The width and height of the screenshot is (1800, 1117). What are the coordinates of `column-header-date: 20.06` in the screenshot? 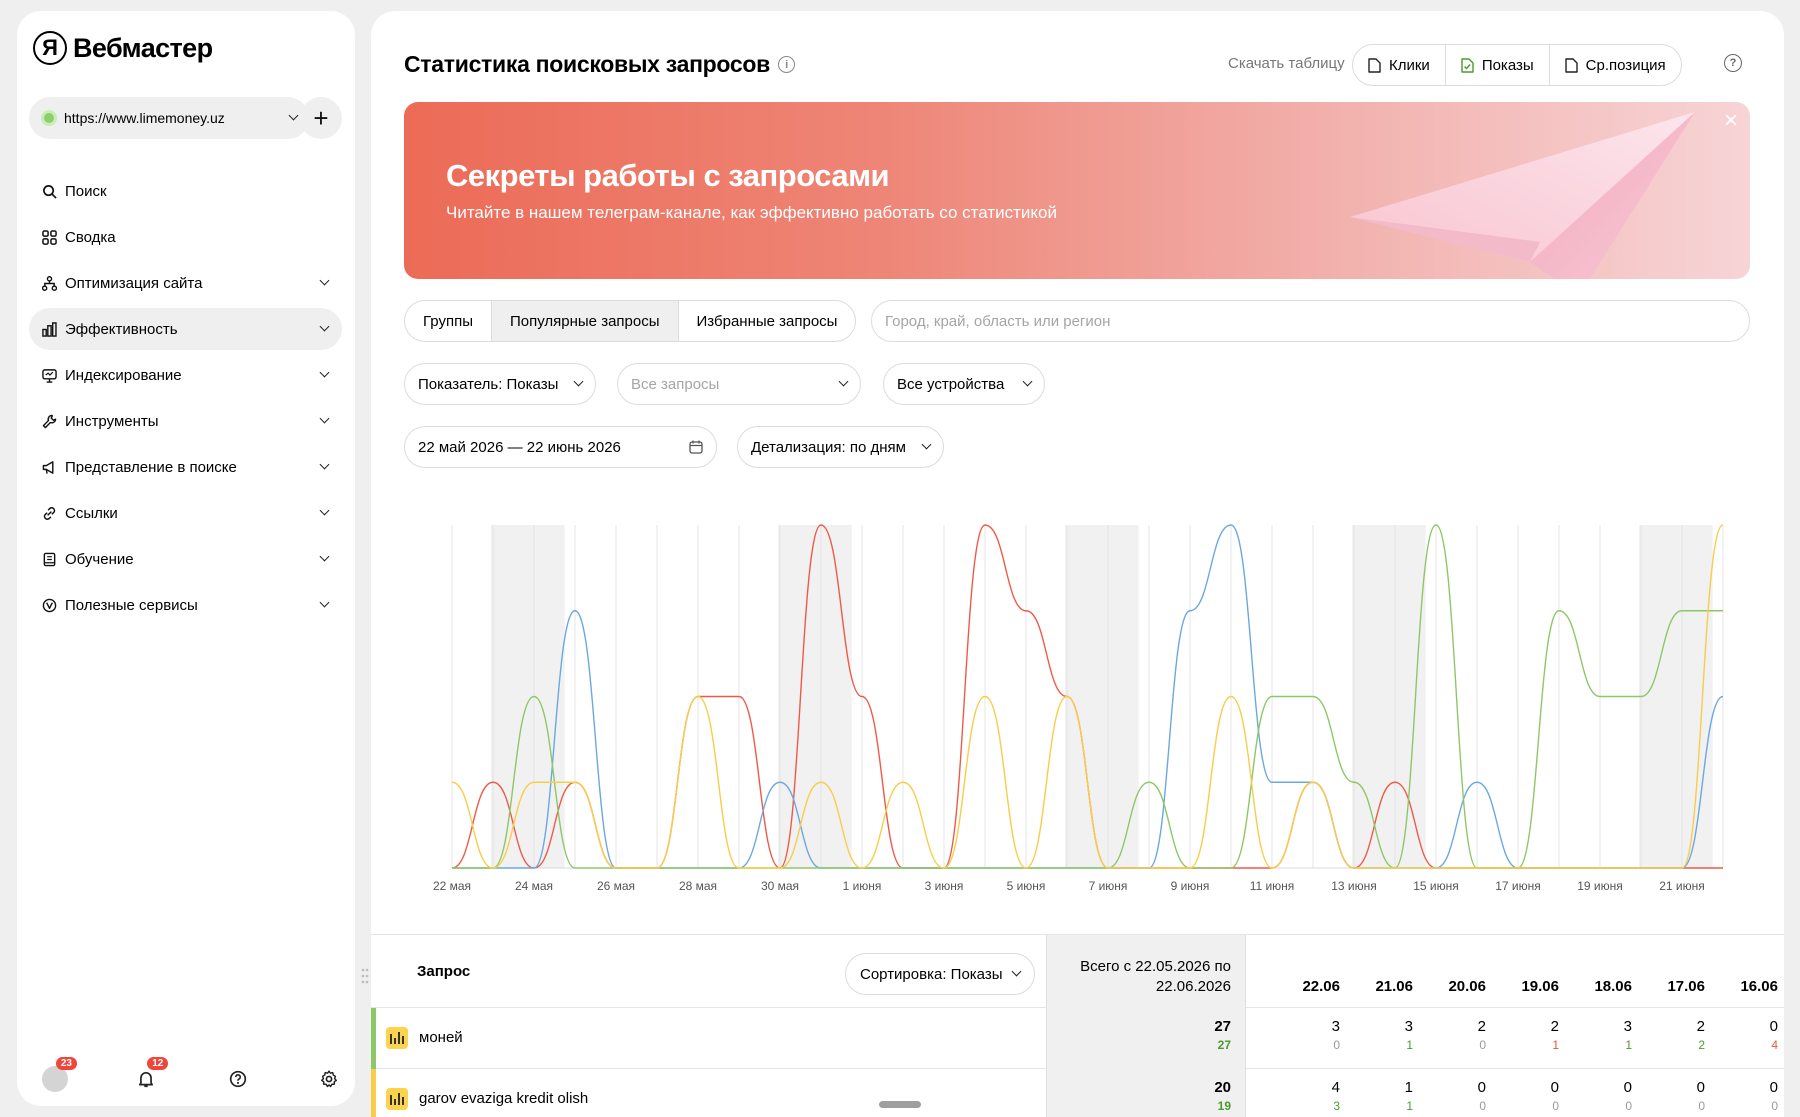 It's located at (1456, 986).